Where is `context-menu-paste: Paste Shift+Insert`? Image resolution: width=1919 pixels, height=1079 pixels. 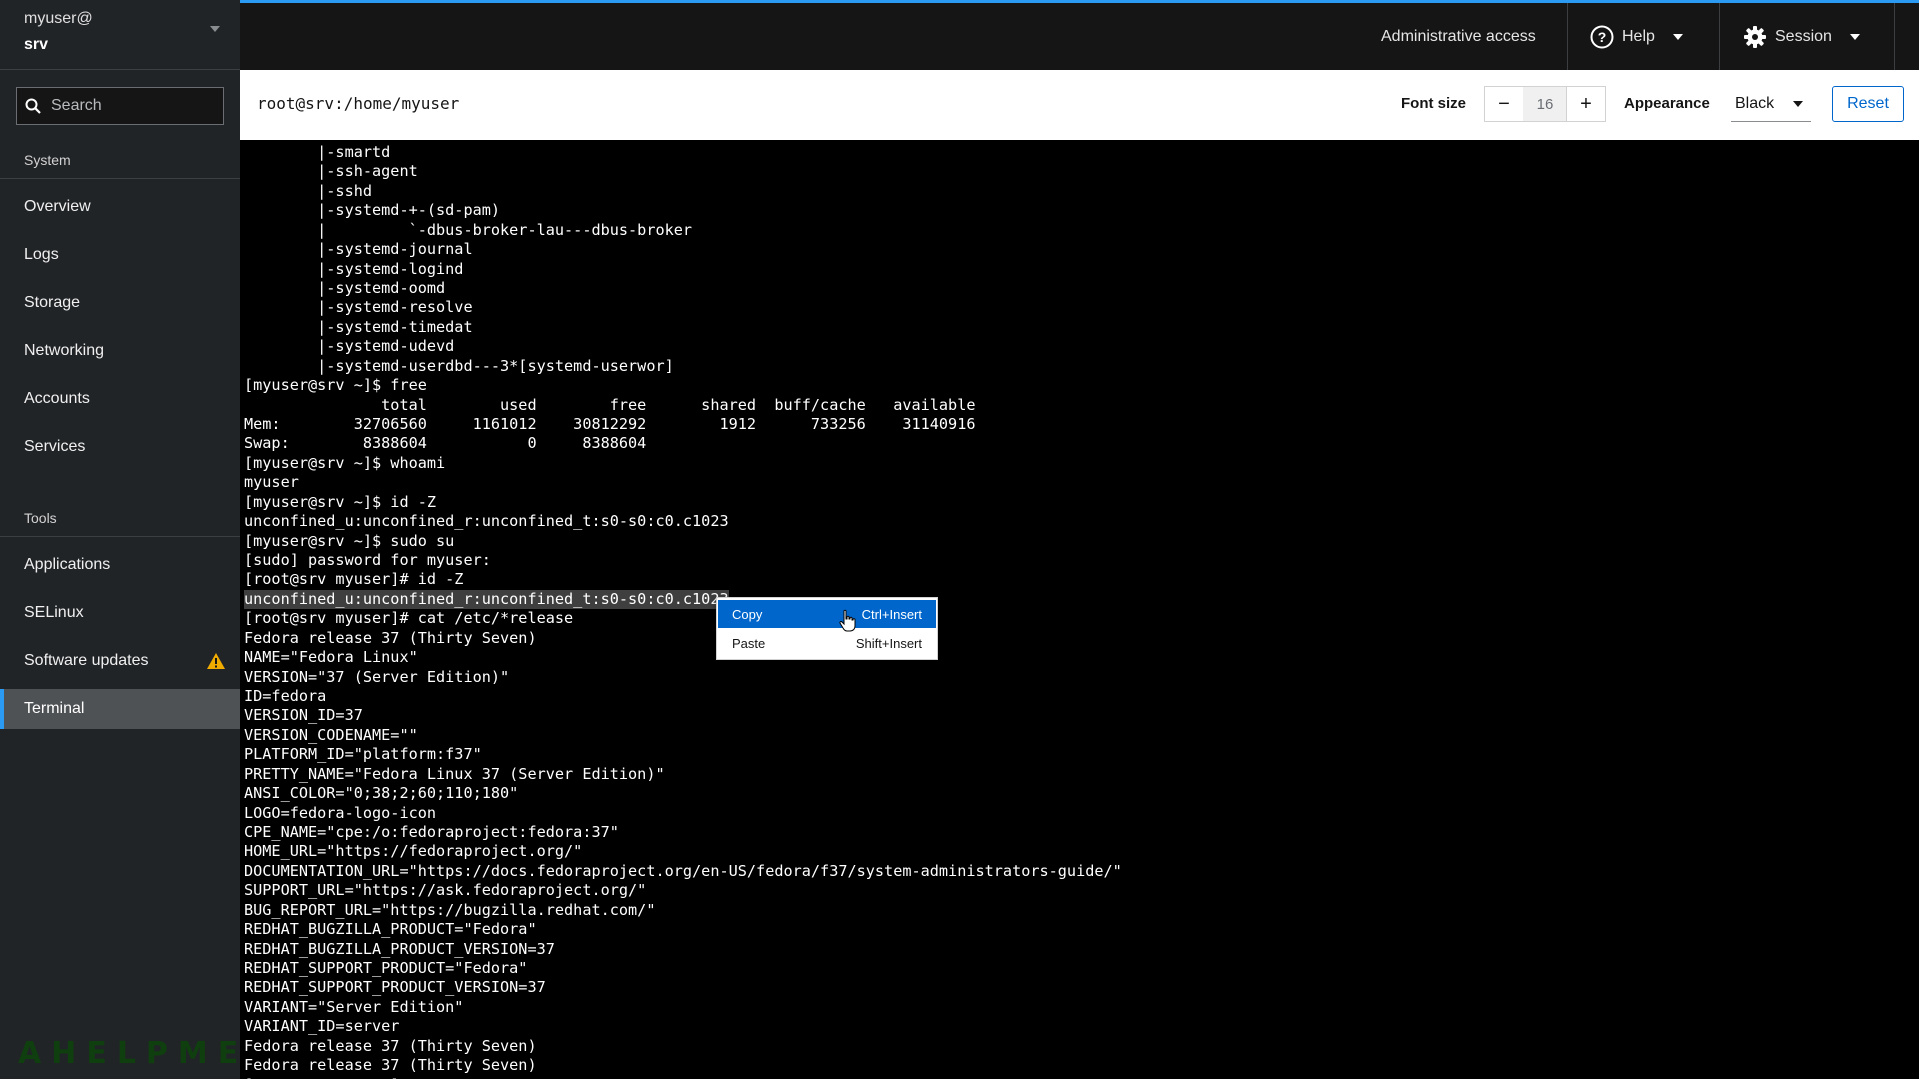 context-menu-paste: Paste Shift+Insert is located at coordinates (827, 643).